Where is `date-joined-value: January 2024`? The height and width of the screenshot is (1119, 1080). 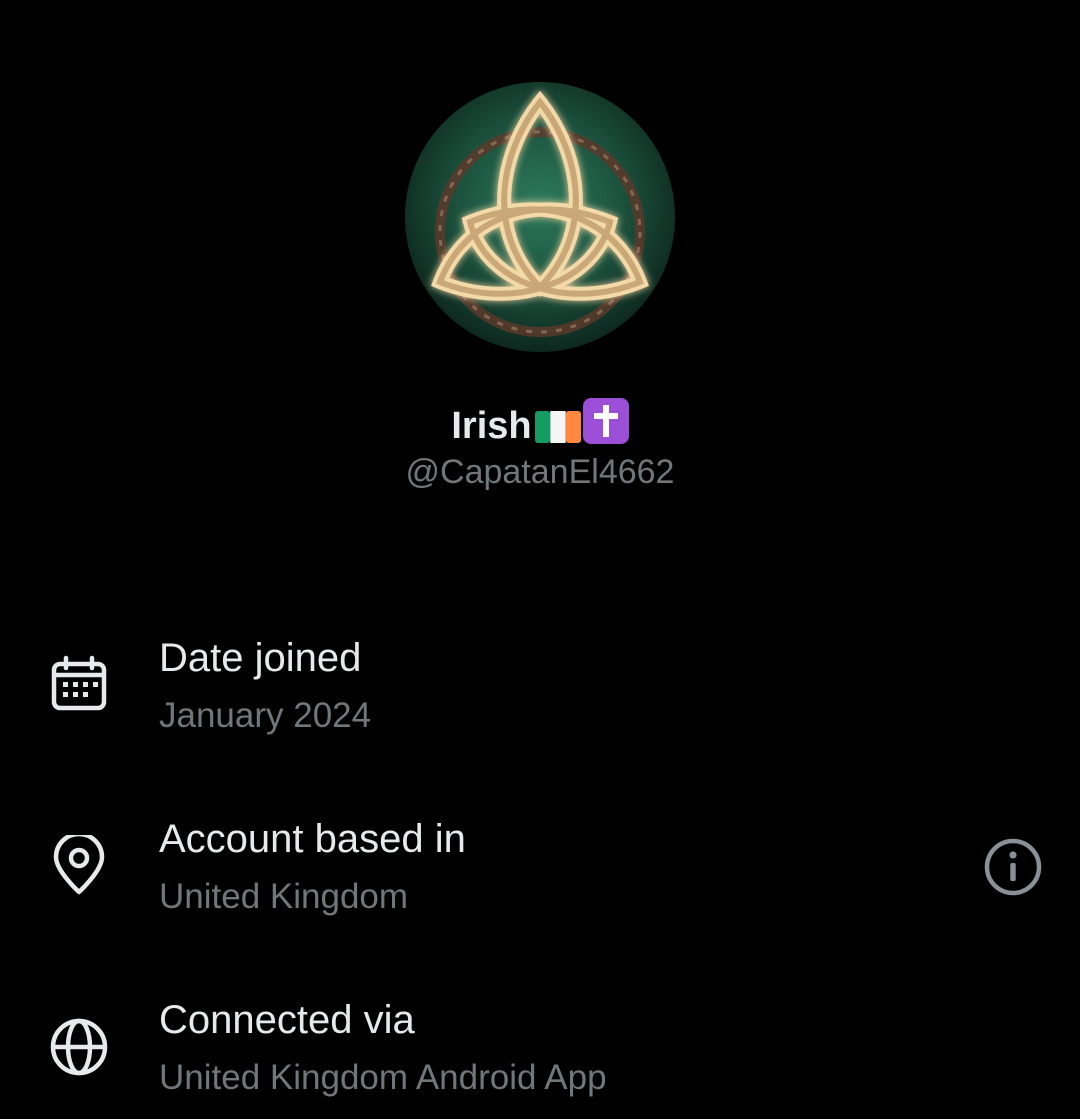
date-joined-value: January 2024 is located at coordinates (265, 715).